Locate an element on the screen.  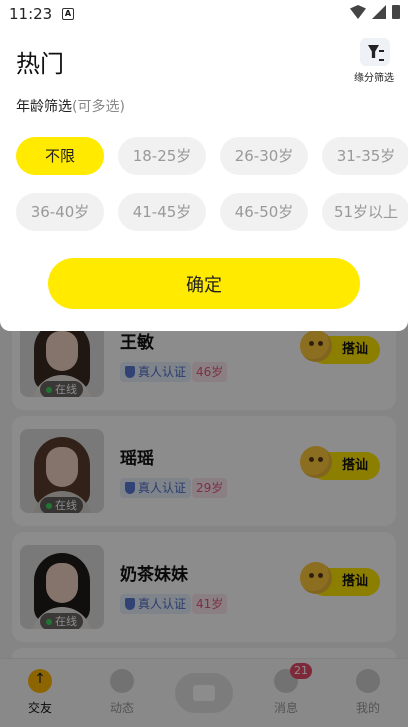
age-filter-label: 年龄筛选(可多选) is located at coordinates (70, 107).